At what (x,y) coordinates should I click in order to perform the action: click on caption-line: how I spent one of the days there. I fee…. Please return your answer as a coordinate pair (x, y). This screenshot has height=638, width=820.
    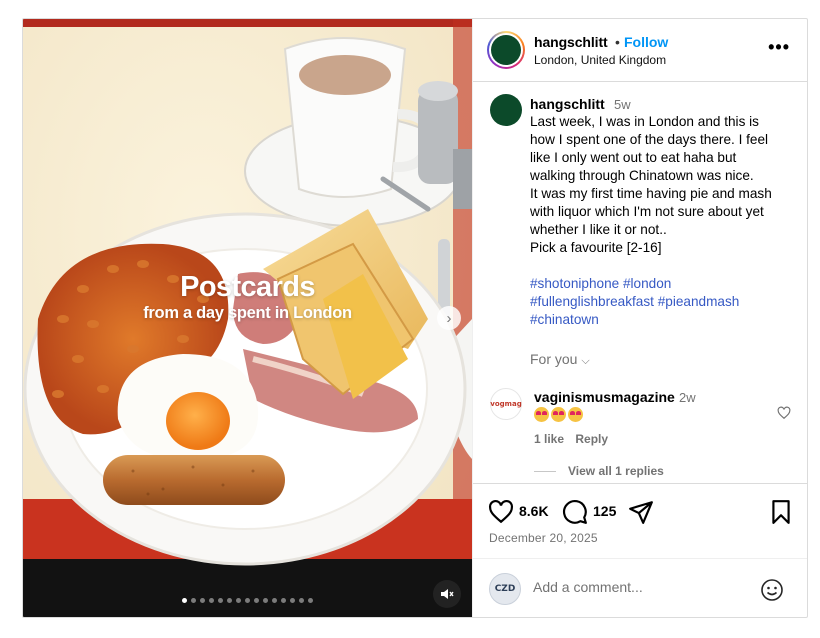
    Looking at the image, I should click on (649, 139).